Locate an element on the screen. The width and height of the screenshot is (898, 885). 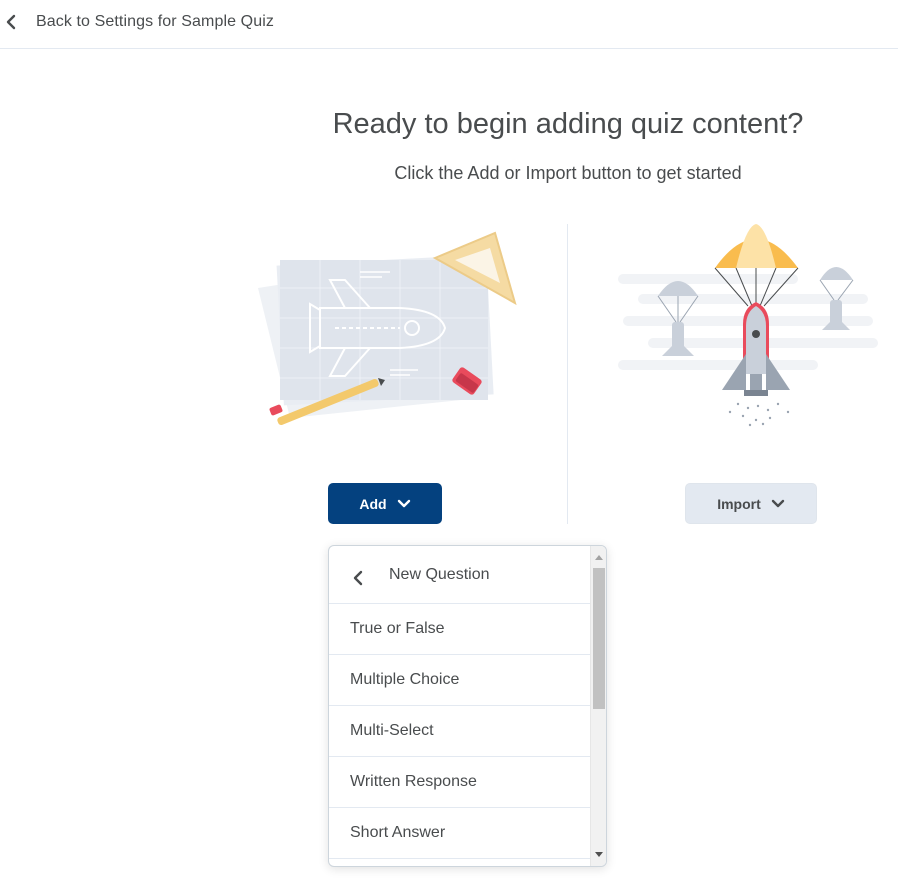
scroll-down-arrow is located at coordinates (599, 854).